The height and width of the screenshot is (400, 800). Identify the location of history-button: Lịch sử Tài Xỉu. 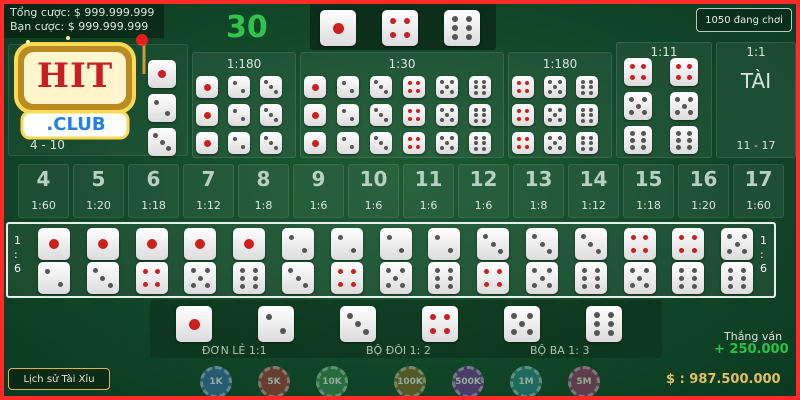
(59, 379).